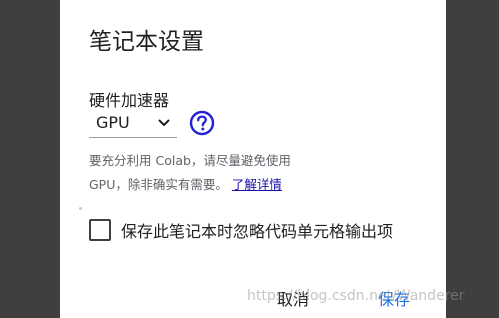 The image size is (499, 318). Describe the element at coordinates (80, 208) in the screenshot. I see `divider-dot` at that location.